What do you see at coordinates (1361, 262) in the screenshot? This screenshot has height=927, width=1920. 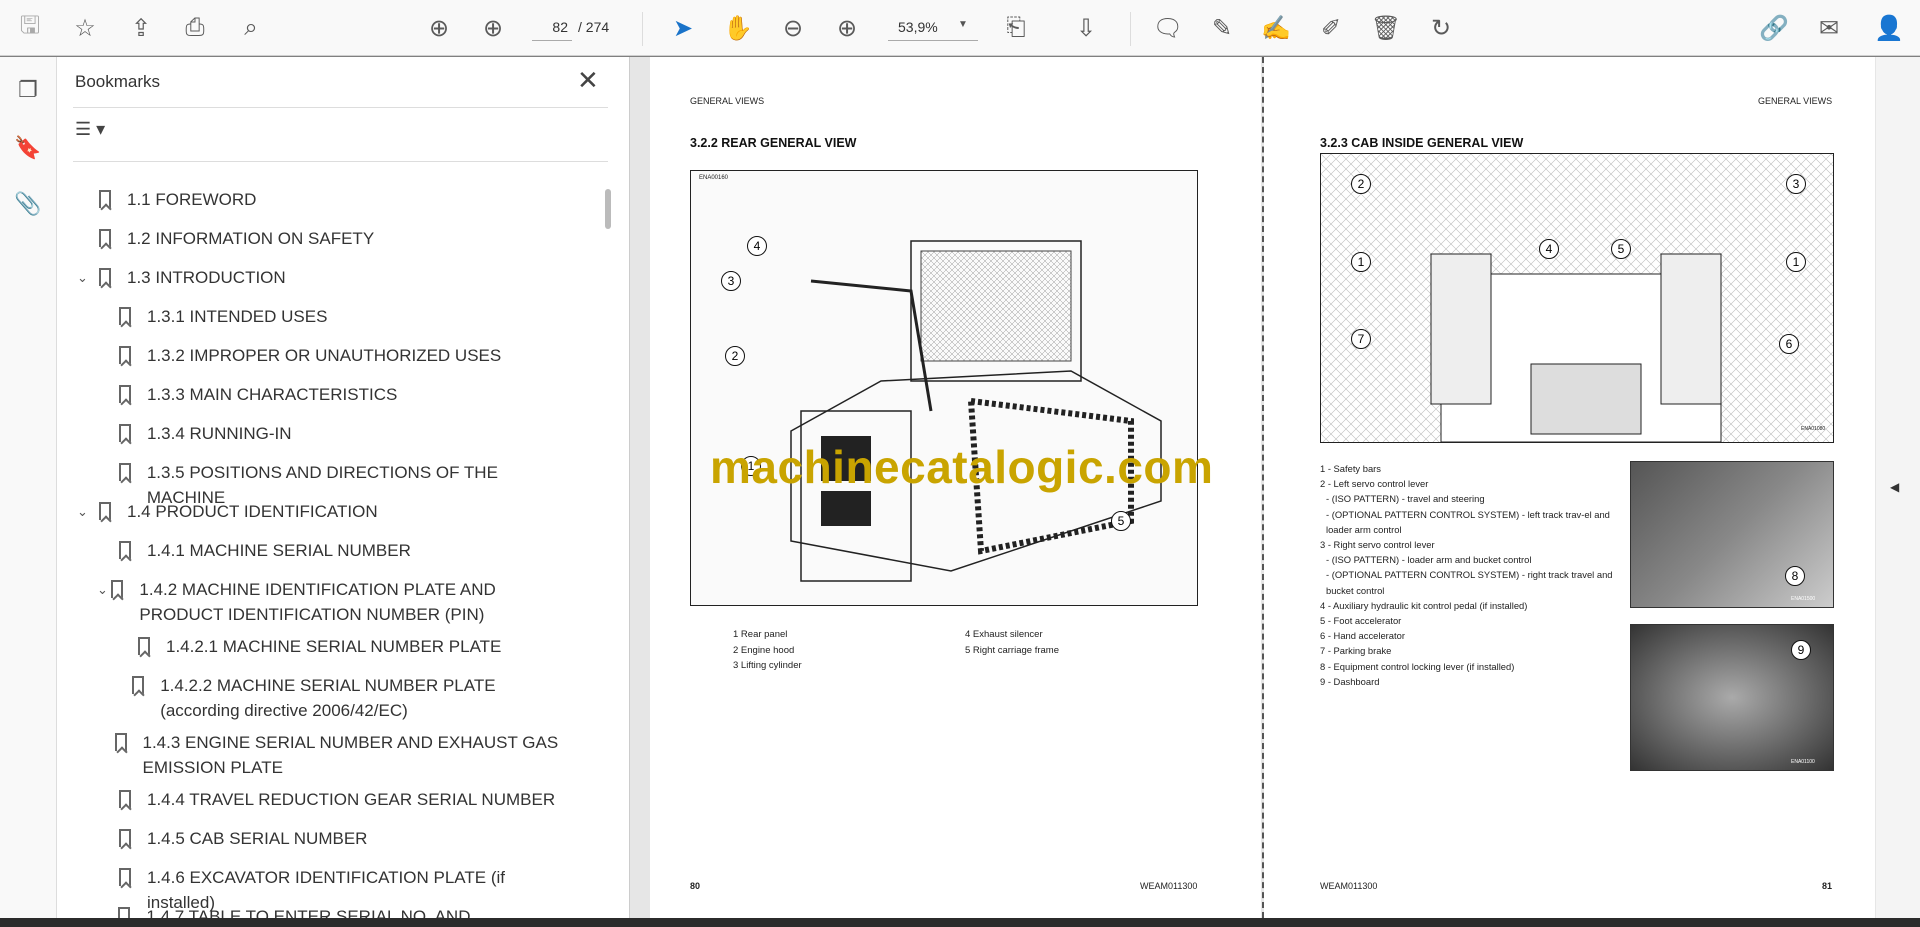 I see `callout-1: 1` at bounding box center [1361, 262].